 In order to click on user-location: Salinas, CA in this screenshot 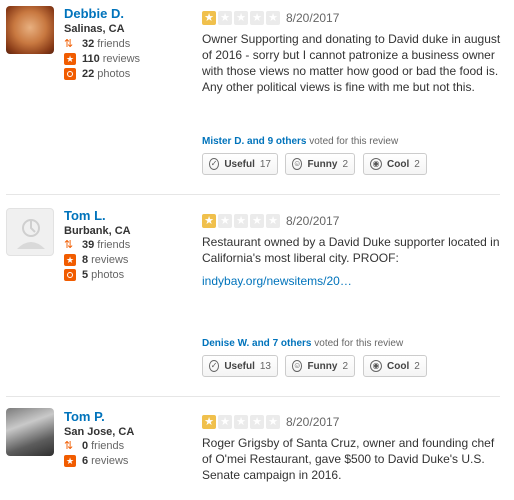, I will do `click(94, 29)`.